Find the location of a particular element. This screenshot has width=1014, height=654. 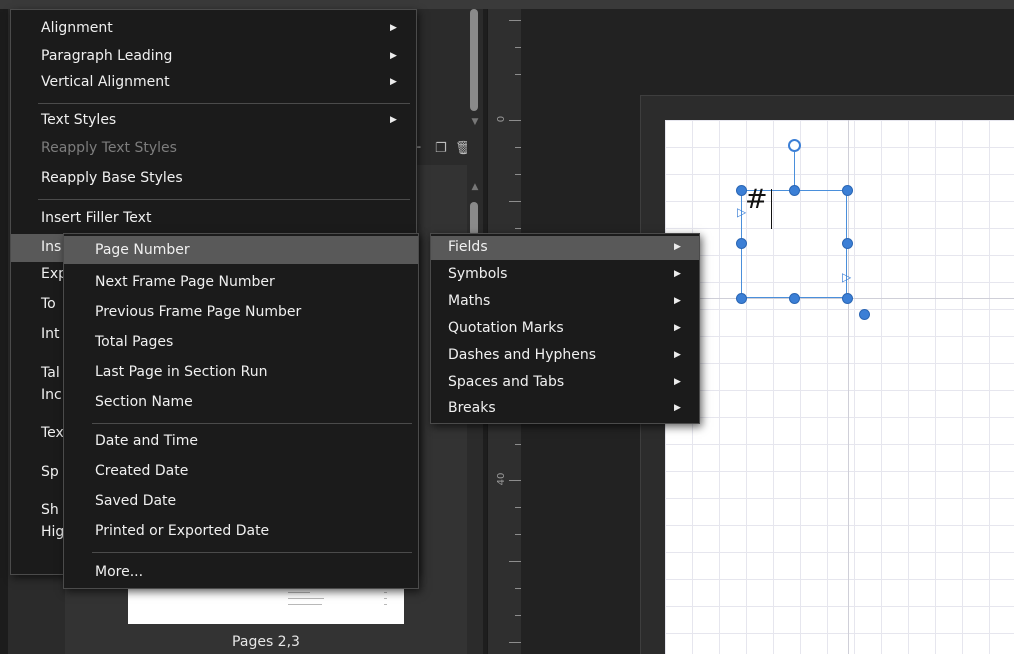

menu-item-reapply-base-styles: Reapply Base Styles is located at coordinates (213, 179).